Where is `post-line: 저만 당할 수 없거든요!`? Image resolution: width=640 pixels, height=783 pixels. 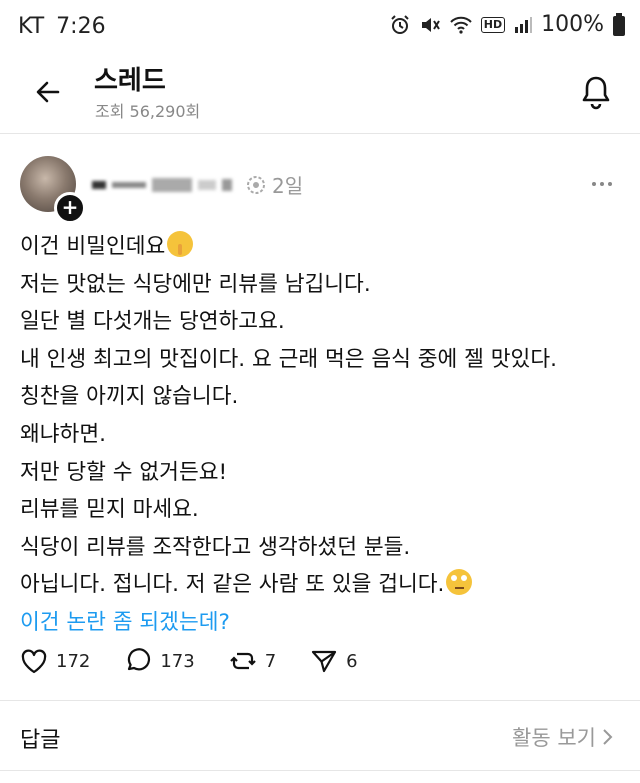
post-line: 저만 당할 수 없거든요! is located at coordinates (124, 472).